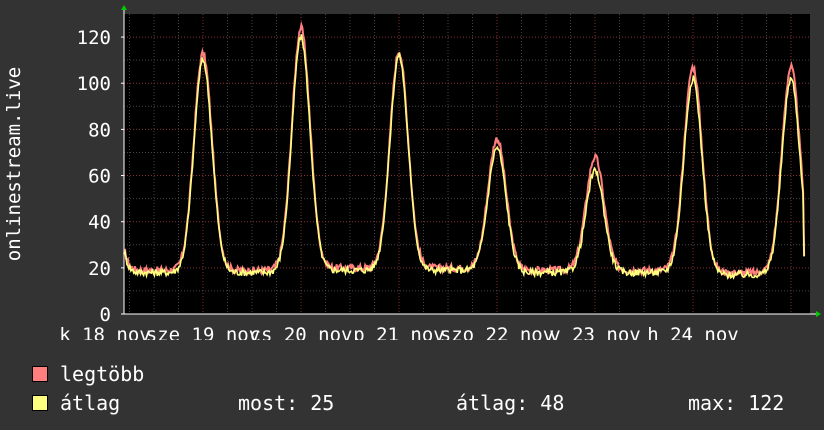  What do you see at coordinates (99, 130) in the screenshot?
I see `y-tick-label: 80` at bounding box center [99, 130].